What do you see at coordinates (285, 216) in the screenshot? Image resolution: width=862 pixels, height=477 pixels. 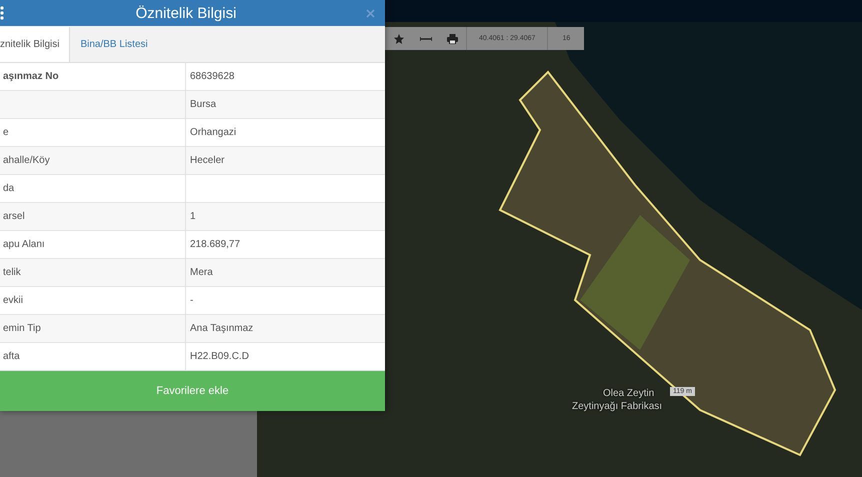 I see `attribute-value: 1` at bounding box center [285, 216].